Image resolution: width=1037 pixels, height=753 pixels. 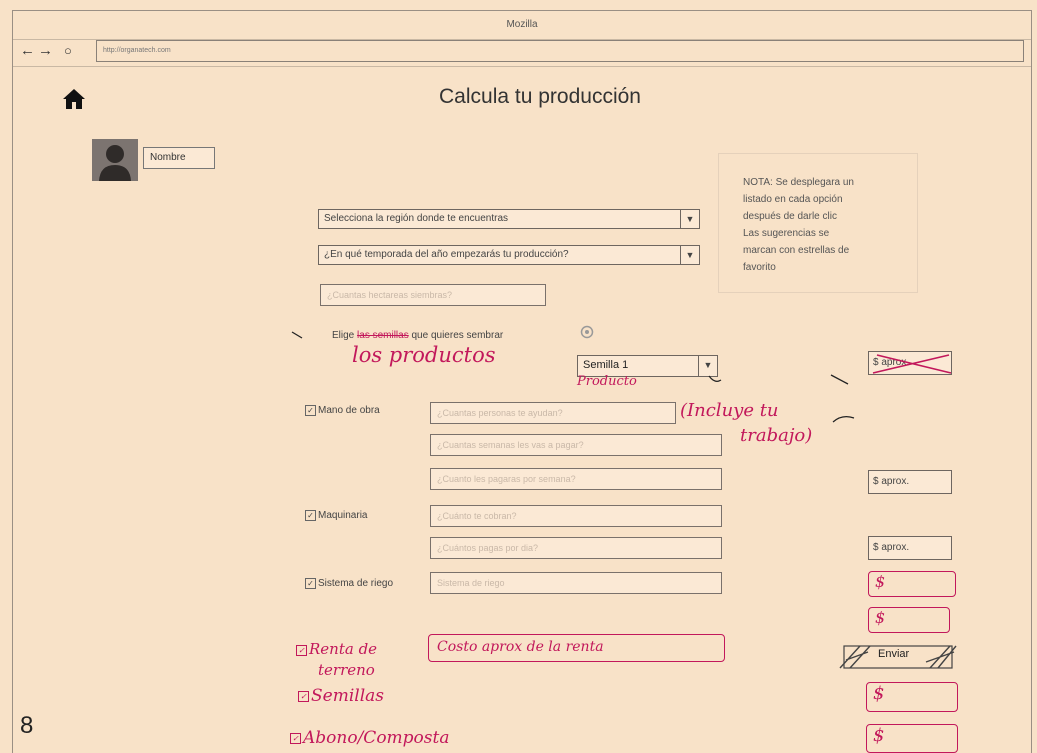 I want to click on seeds-label-suffix: que quieres sembrar, so click(x=457, y=335).